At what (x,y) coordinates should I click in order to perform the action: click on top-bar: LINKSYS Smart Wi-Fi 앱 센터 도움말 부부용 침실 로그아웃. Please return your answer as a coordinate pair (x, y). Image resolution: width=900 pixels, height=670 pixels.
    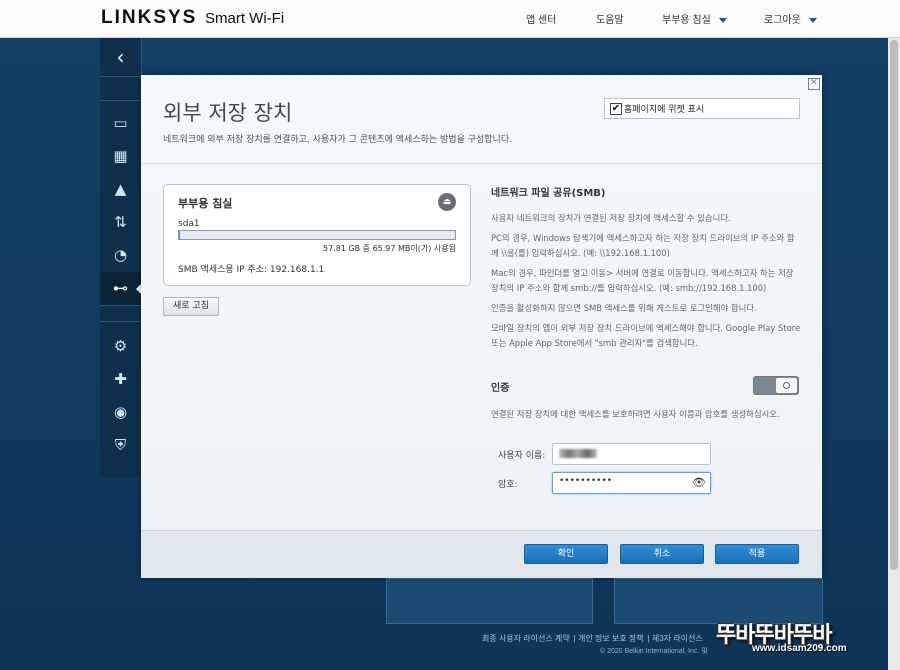
    Looking at the image, I should click on (450, 19).